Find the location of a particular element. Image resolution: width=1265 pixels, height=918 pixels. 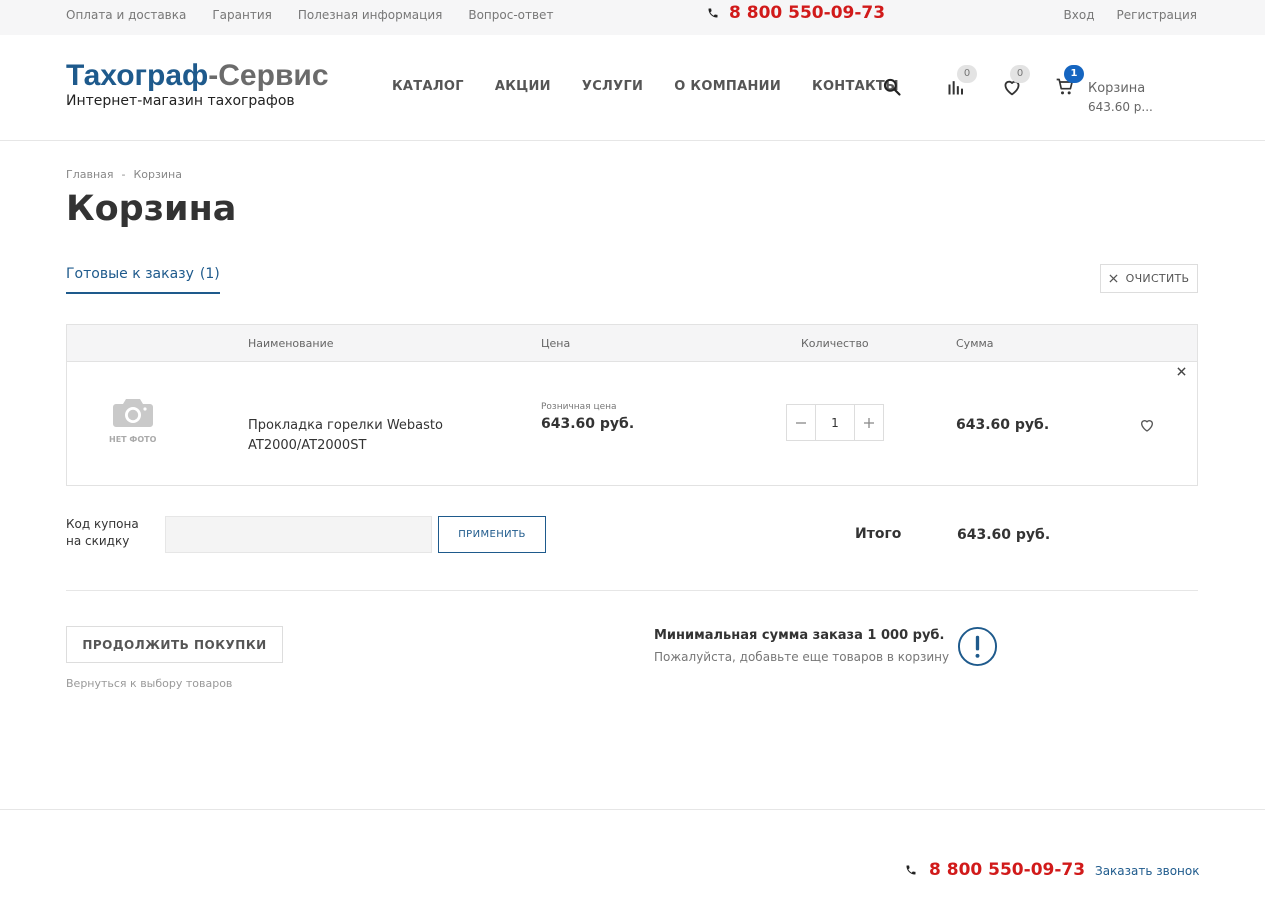

cart-table-header: Наименование Цена Количество Сумма is located at coordinates (632, 343).